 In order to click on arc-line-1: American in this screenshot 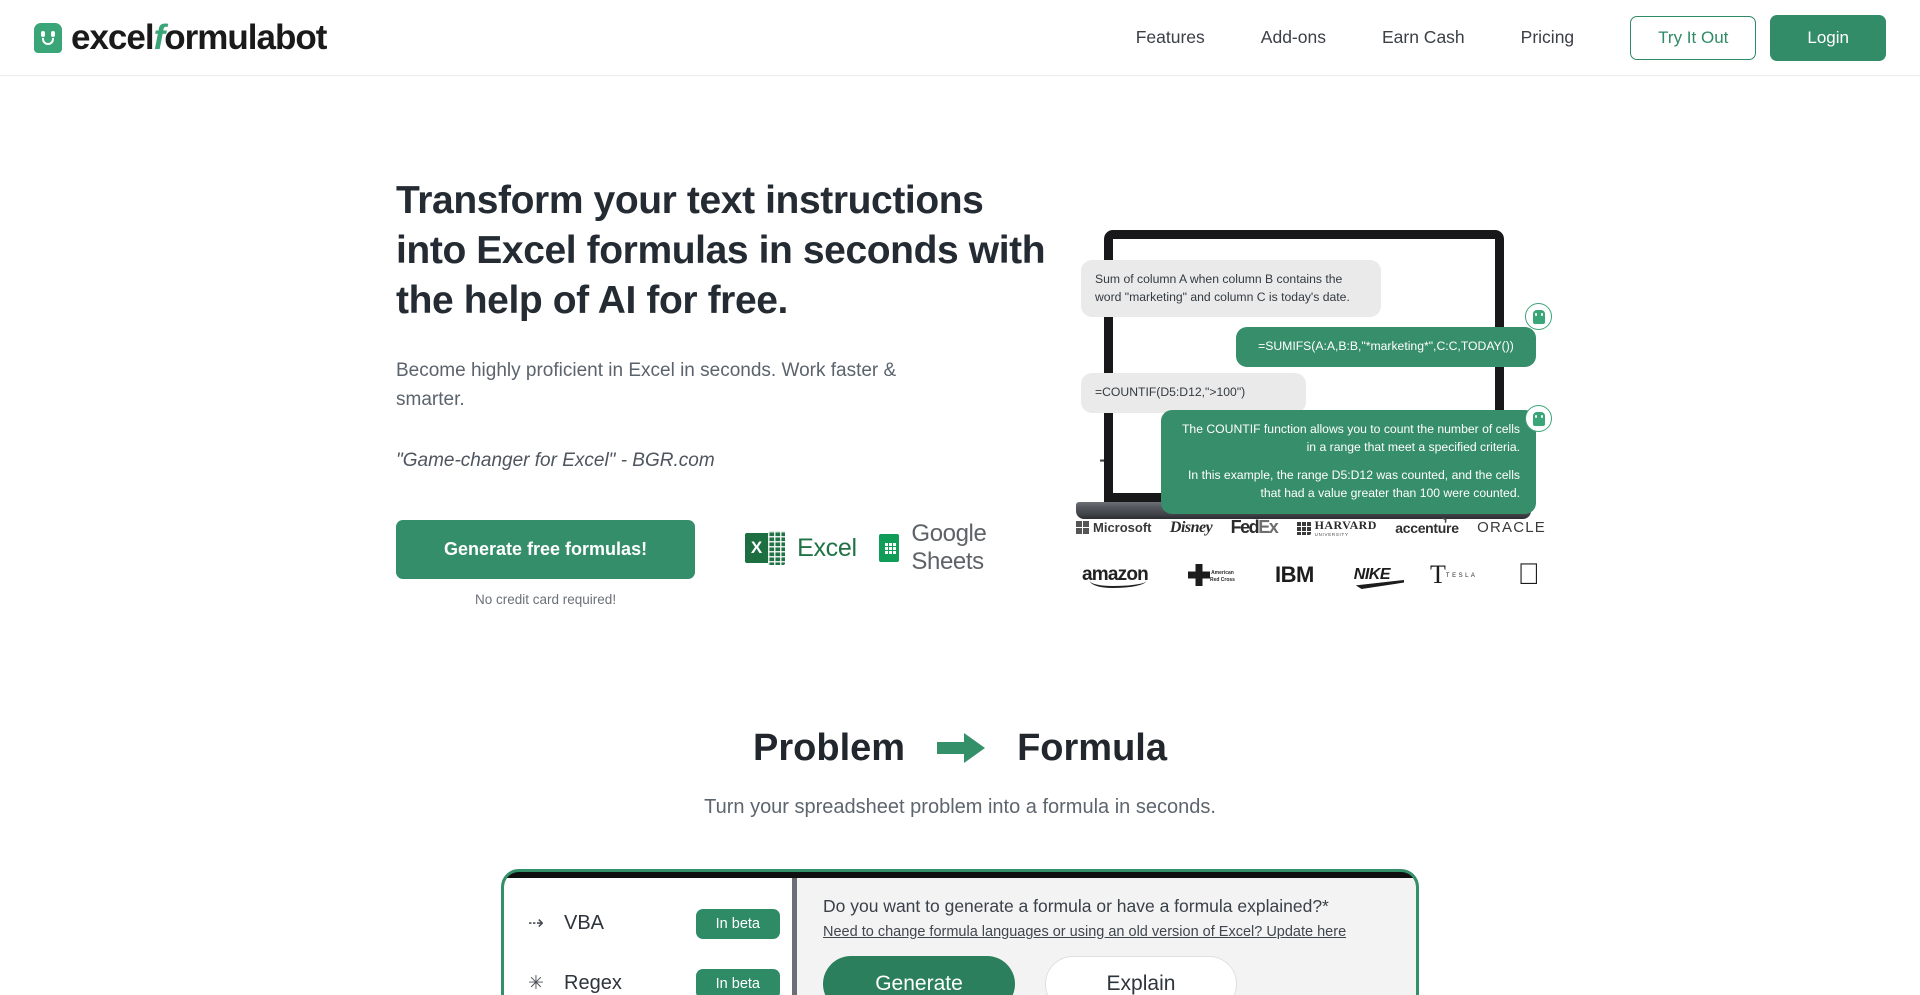, I will do `click(1222, 573)`.